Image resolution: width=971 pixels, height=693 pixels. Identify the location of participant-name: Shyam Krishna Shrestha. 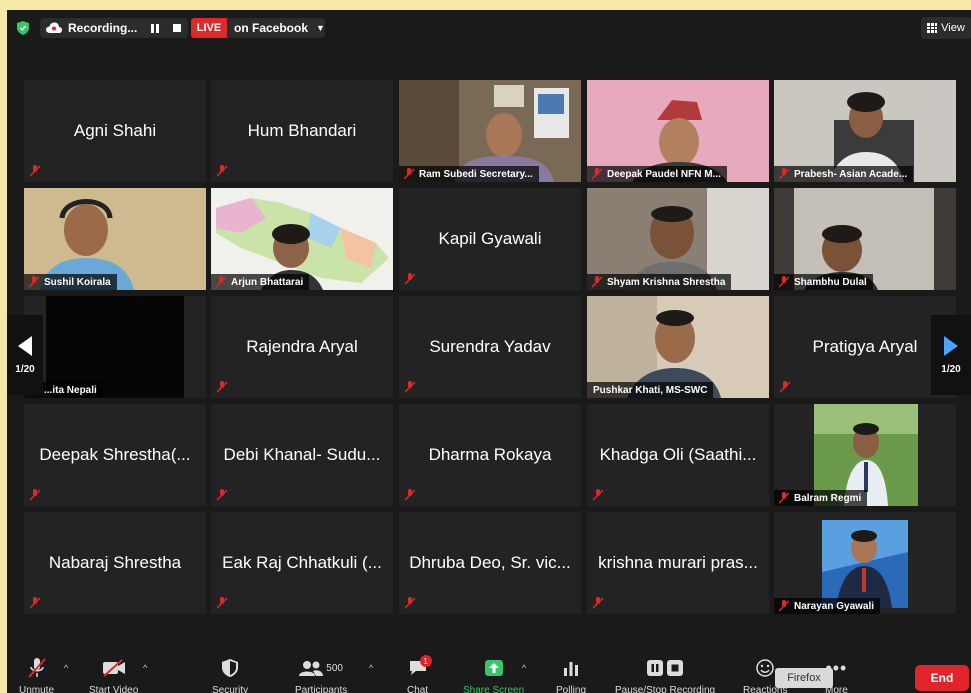
(666, 282).